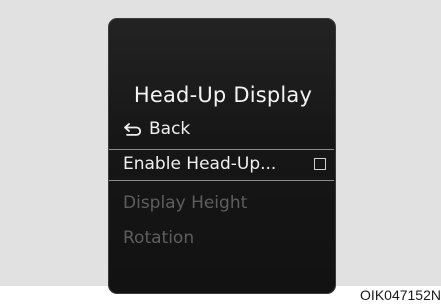 The height and width of the screenshot is (305, 441). Describe the element at coordinates (221, 238) in the screenshot. I see `menu-item-rotation: Rotation` at that location.